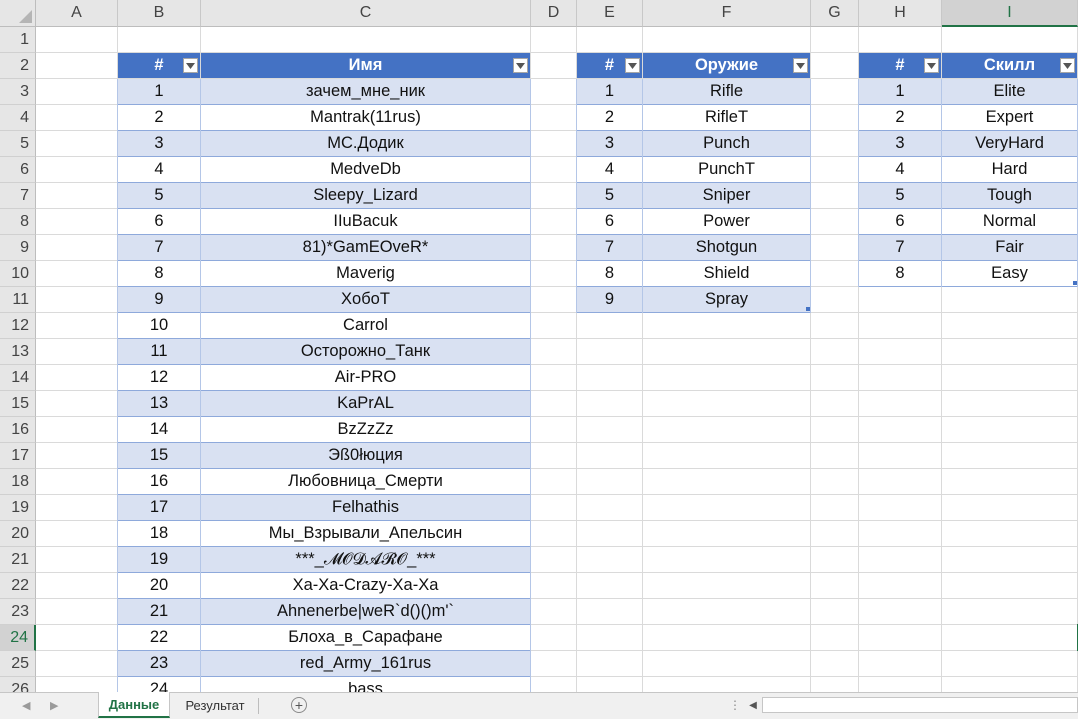 This screenshot has width=1078, height=719. Describe the element at coordinates (365, 637) in the screenshot. I see `table-cell-name: Блоха_в_Сарафане` at that location.